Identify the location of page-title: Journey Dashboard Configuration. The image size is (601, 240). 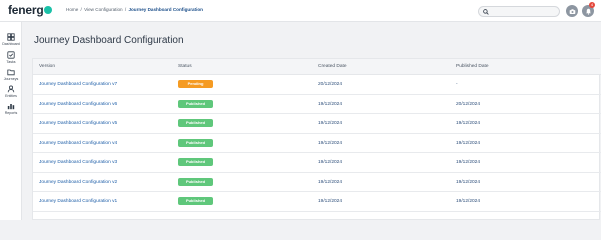
(109, 40).